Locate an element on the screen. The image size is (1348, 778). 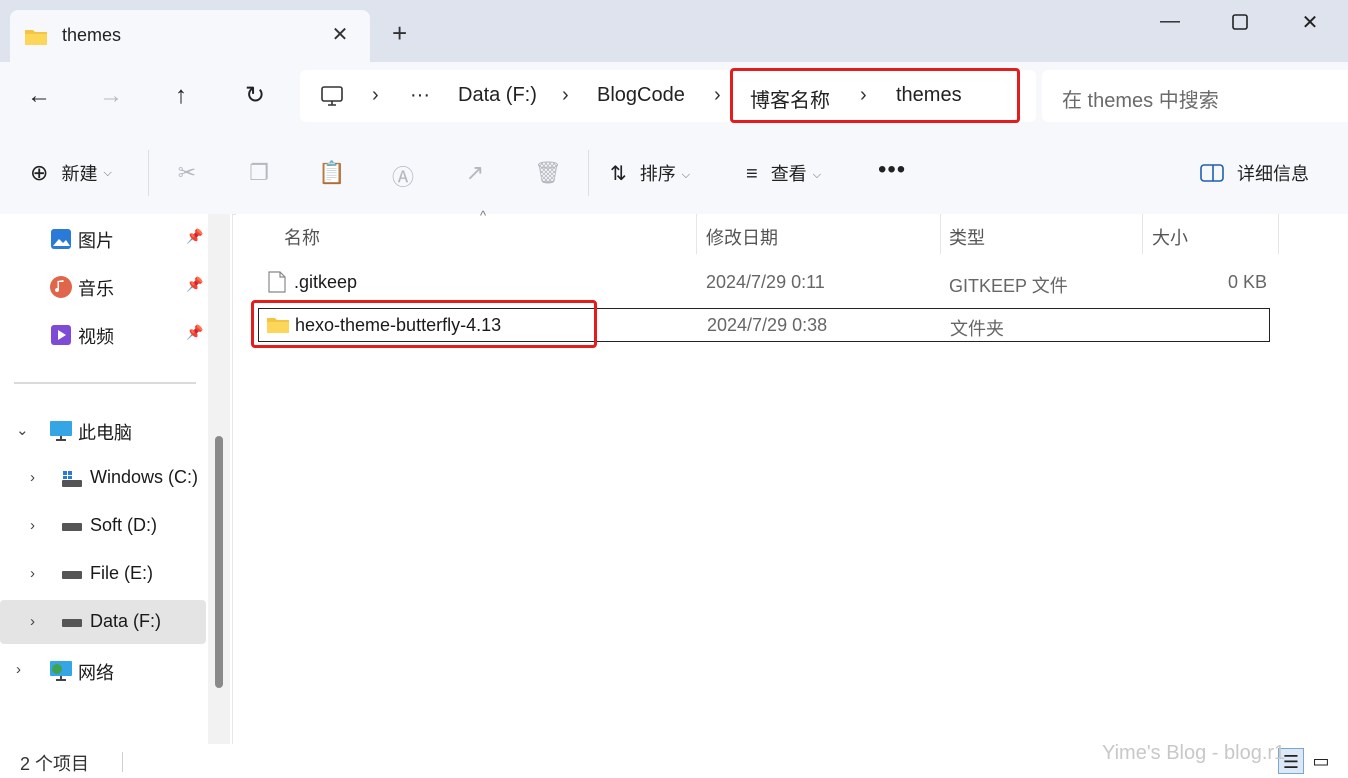
tiles-view-icon: ▭ is located at coordinates (1321, 761).